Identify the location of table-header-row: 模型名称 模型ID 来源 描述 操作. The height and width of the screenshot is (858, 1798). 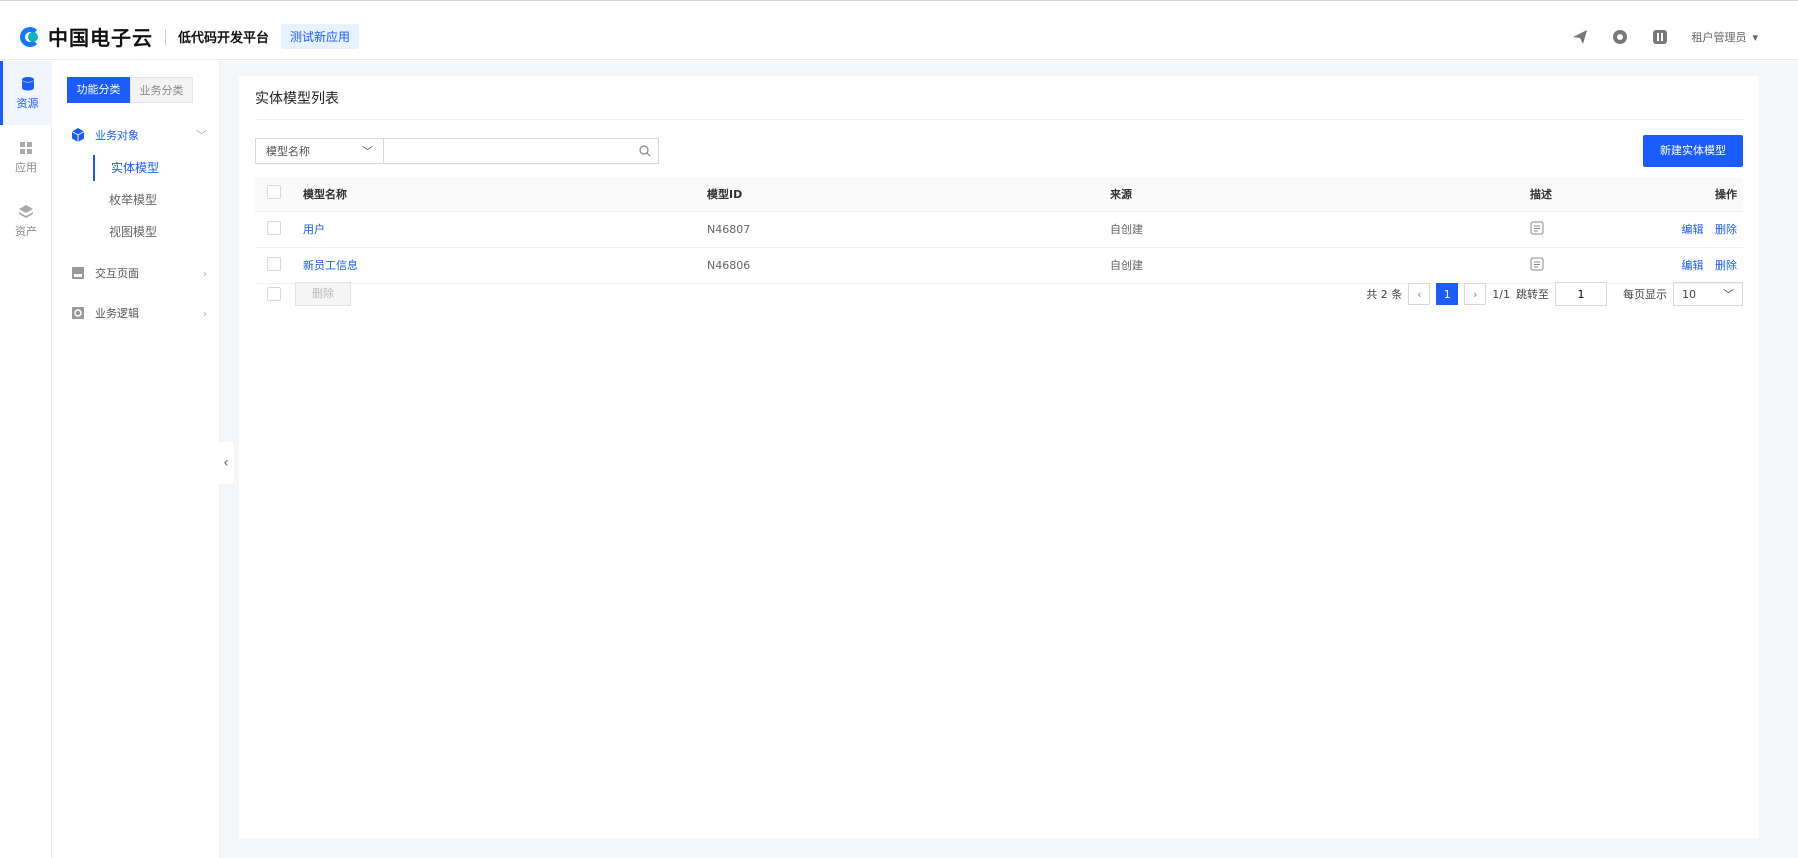
(999, 194).